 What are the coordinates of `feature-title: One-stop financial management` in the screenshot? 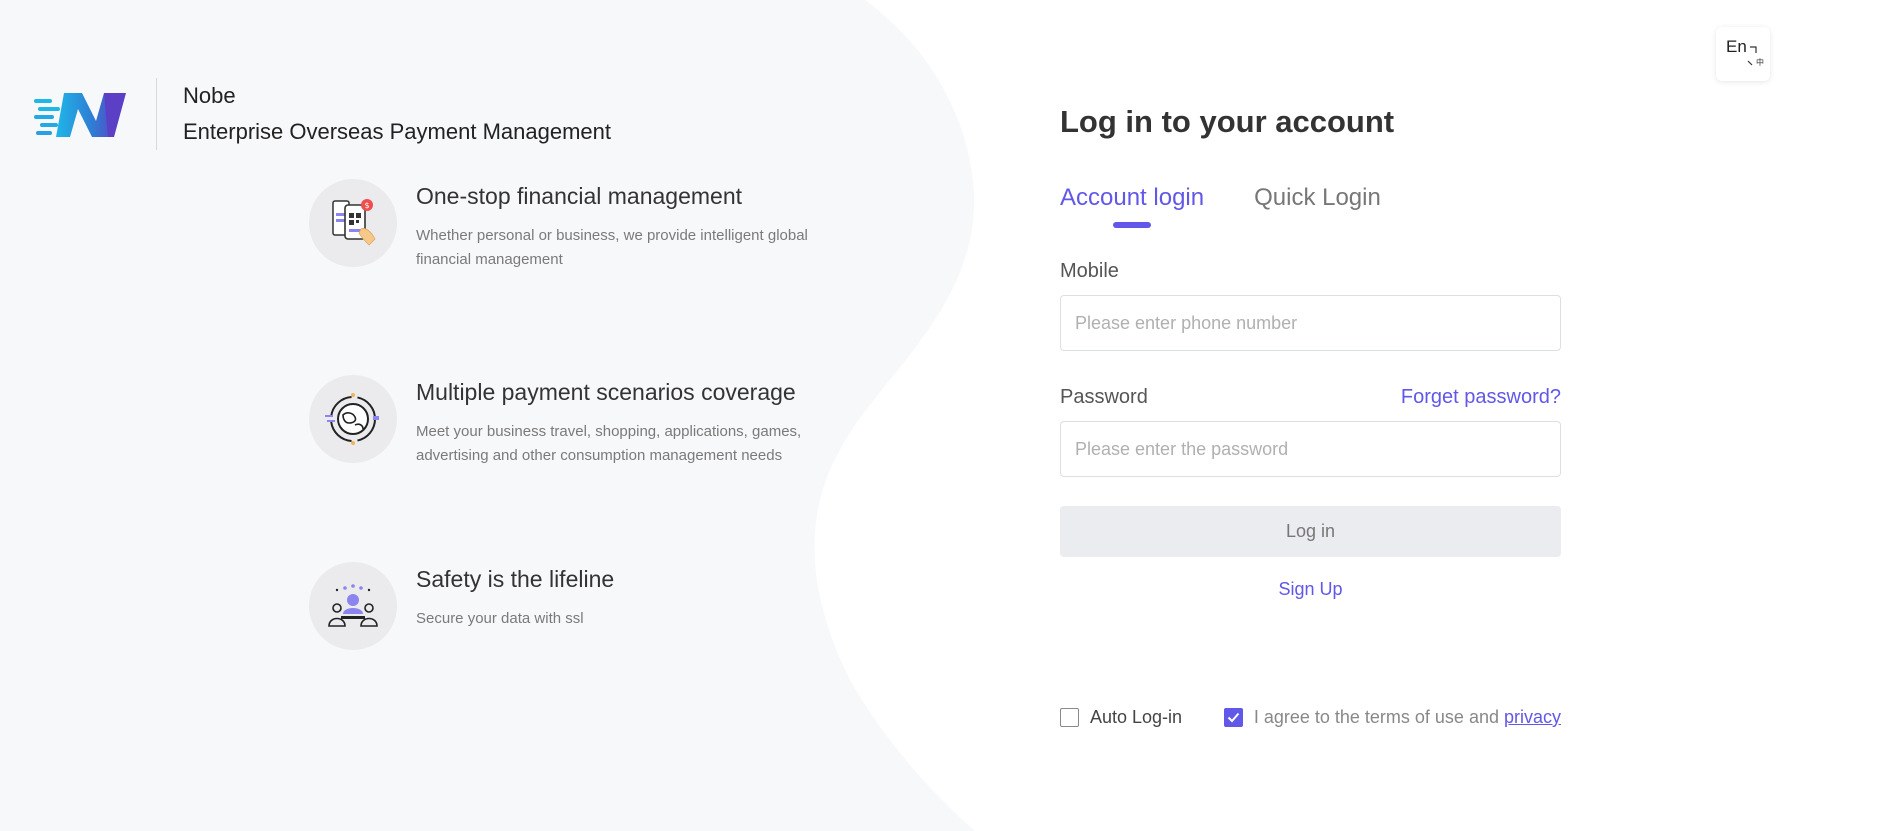 It's located at (579, 196).